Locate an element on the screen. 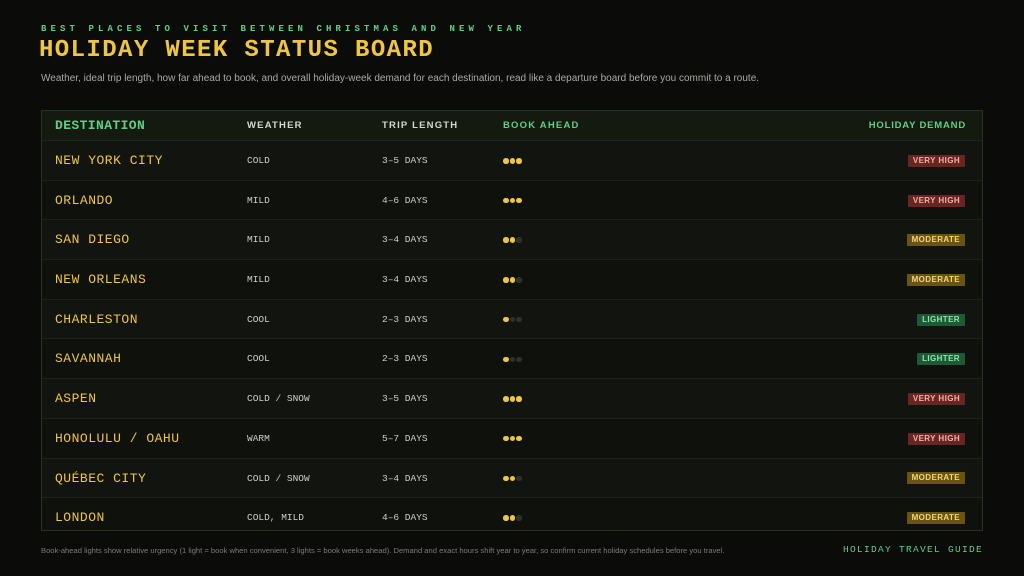 The width and height of the screenshot is (1024, 576). table-row: LONDON COLD, MILD 4–6 DAYS MODERATE is located at coordinates (512, 514).